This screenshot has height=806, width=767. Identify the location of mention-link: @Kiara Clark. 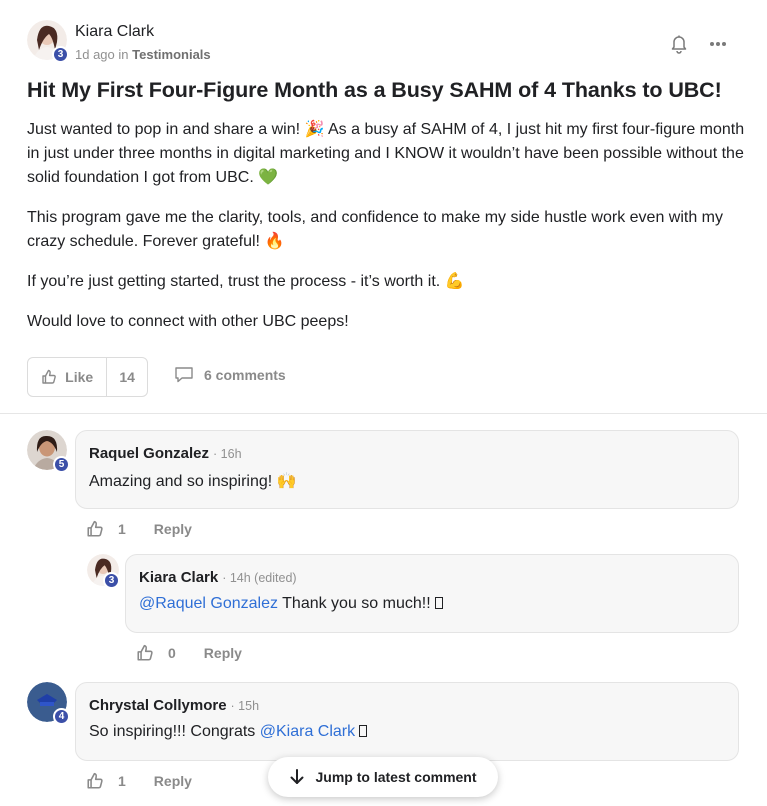
(307, 731).